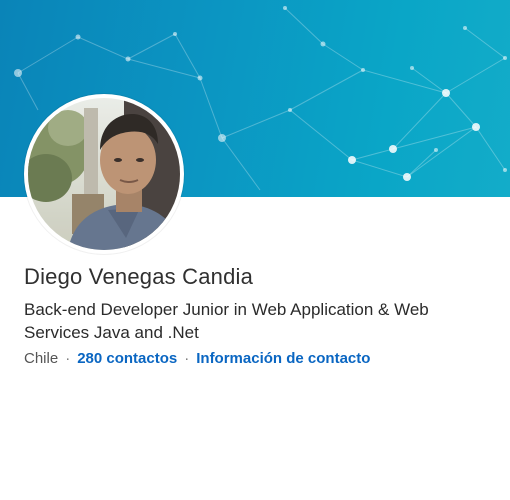  Describe the element at coordinates (127, 358) in the screenshot. I see `connections-link: 280 contactos` at that location.